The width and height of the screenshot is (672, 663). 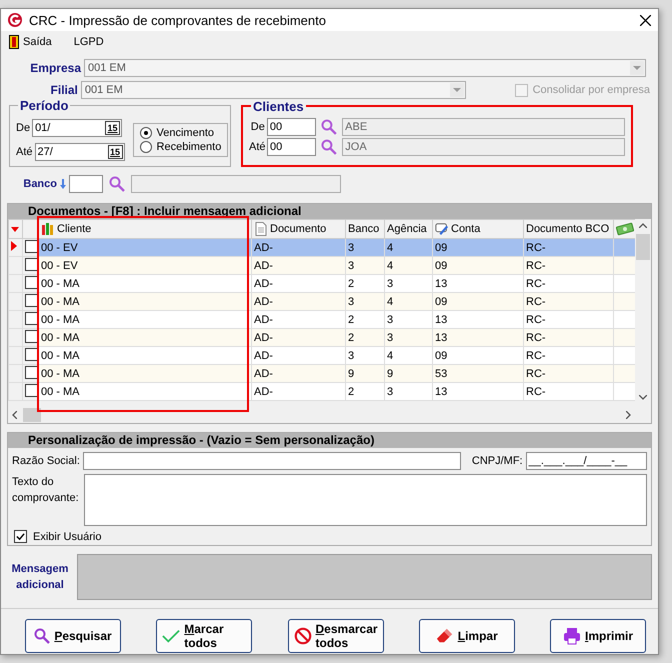 I want to click on close-button, so click(x=645, y=20).